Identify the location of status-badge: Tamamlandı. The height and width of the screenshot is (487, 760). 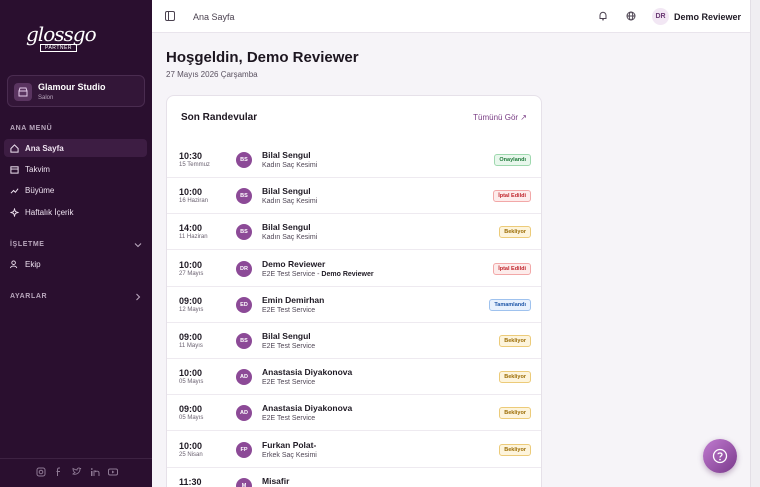
(510, 304).